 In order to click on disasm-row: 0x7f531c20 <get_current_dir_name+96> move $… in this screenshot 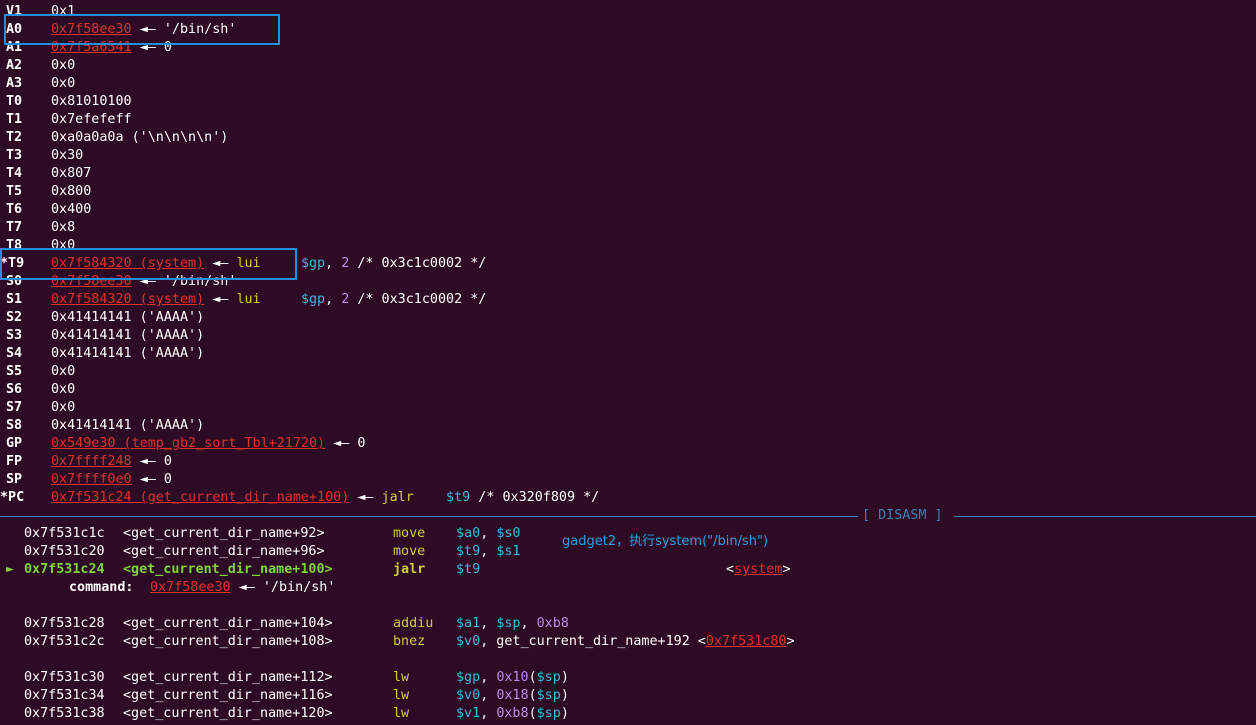, I will do `click(628, 552)`.